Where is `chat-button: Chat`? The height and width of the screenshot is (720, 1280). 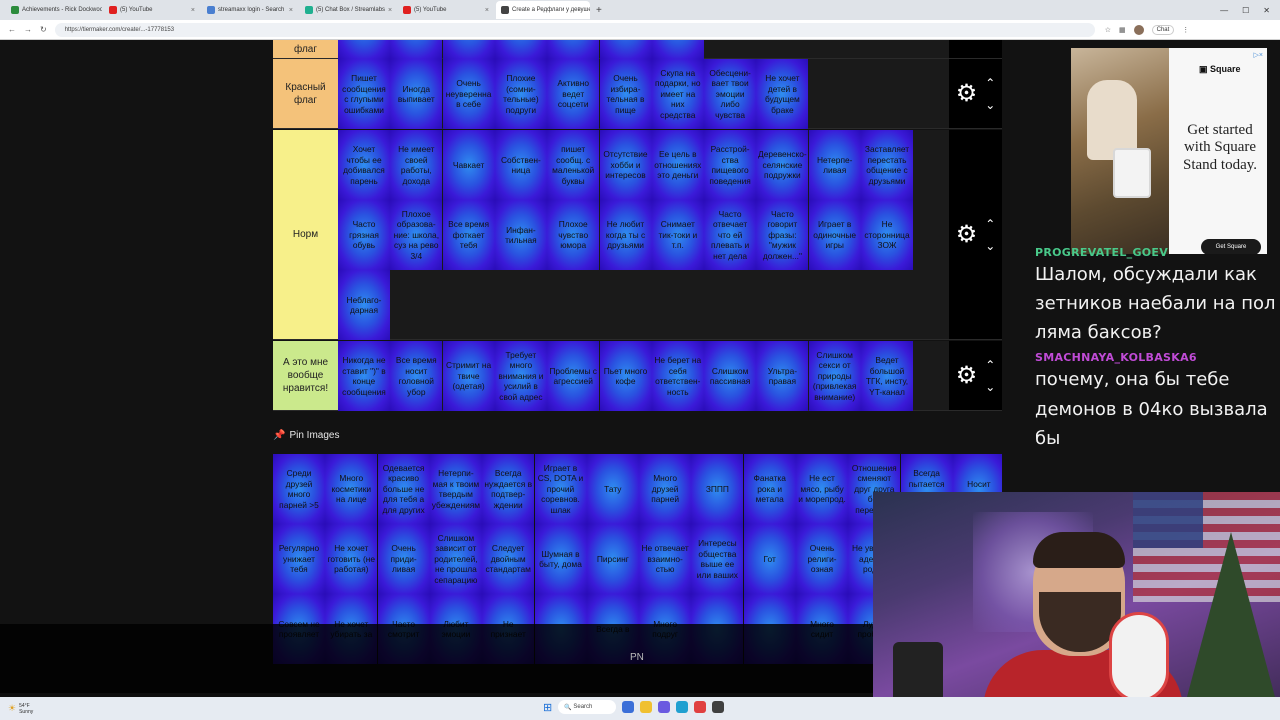 chat-button: Chat is located at coordinates (1163, 29).